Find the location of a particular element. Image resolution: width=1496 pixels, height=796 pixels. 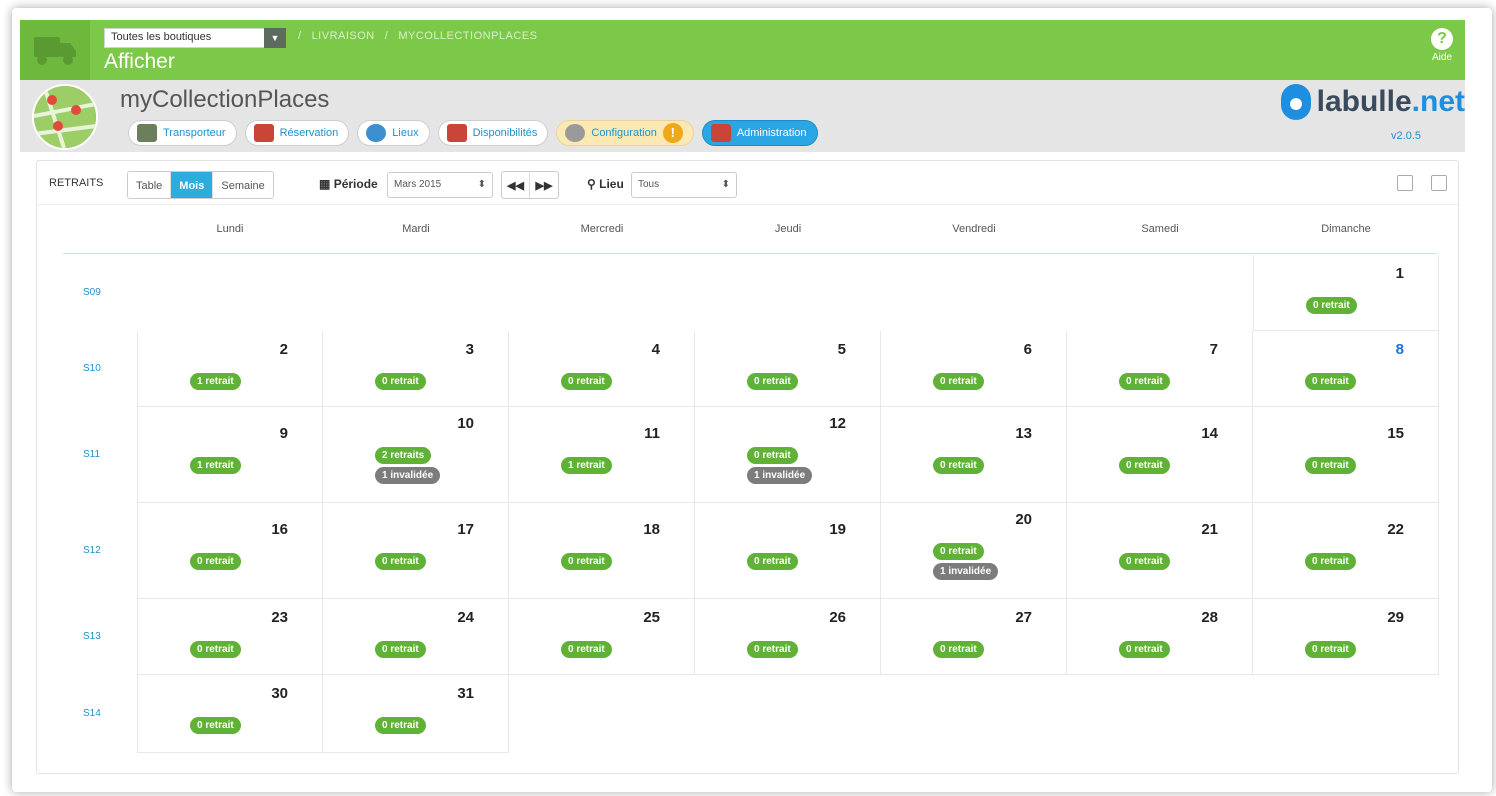

nav-disponibilites: Disponibilités is located at coordinates (493, 133).